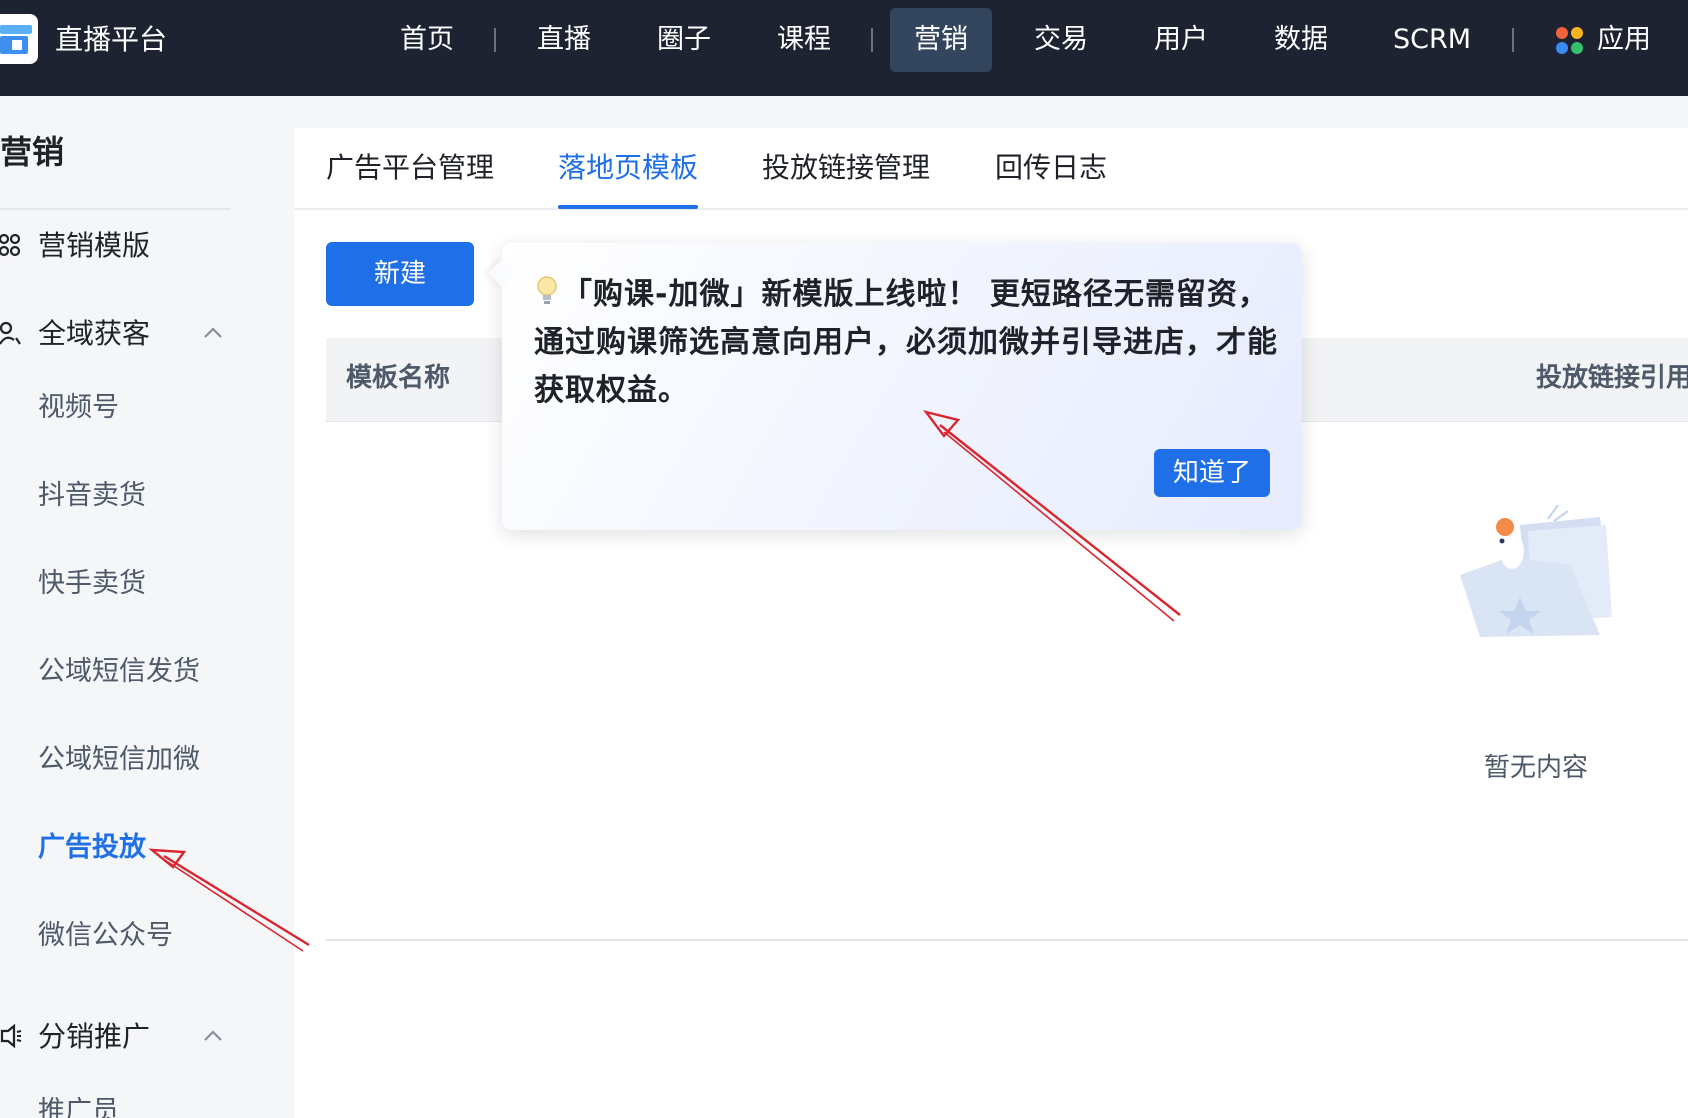  I want to click on nav-trade: 交易, so click(1061, 40).